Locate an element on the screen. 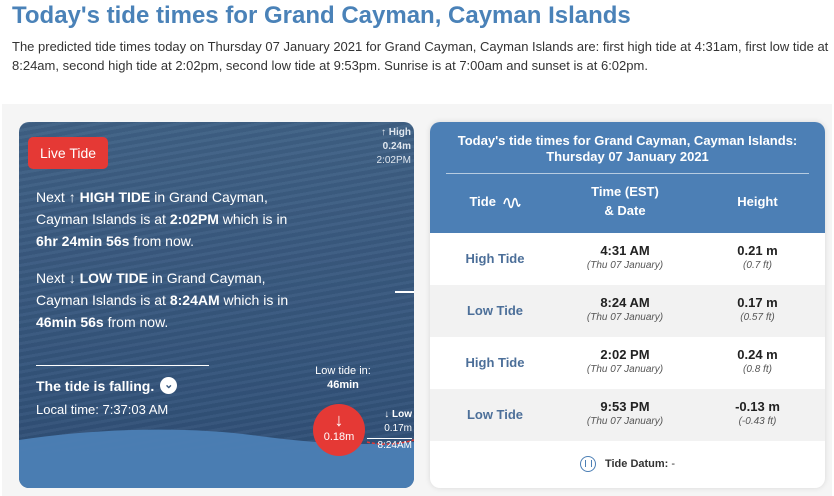 This screenshot has width=834, height=496. next-low-suffix: from now. is located at coordinates (136, 322).